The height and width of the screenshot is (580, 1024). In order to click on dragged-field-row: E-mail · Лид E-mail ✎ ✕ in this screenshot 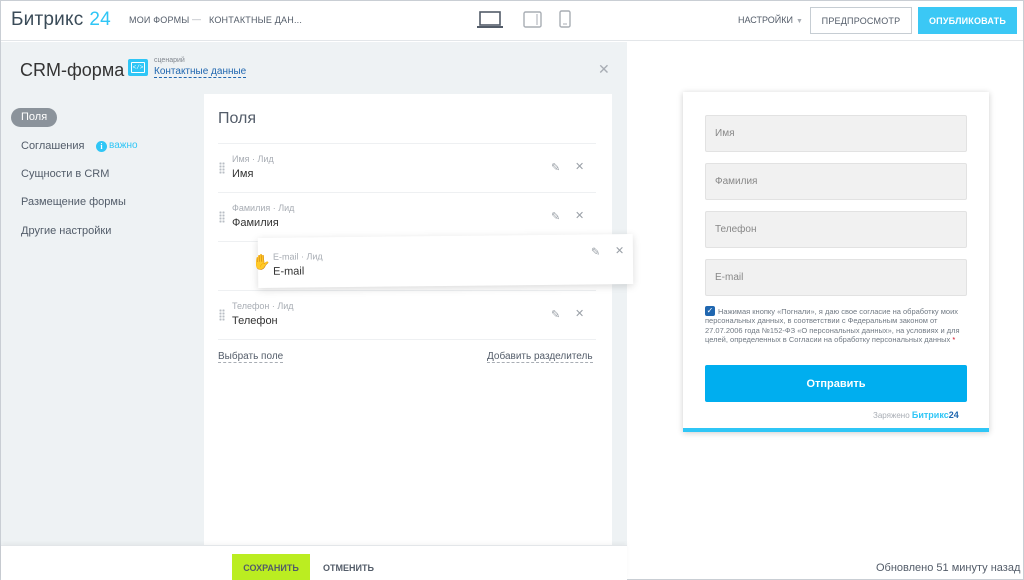, I will do `click(445, 261)`.